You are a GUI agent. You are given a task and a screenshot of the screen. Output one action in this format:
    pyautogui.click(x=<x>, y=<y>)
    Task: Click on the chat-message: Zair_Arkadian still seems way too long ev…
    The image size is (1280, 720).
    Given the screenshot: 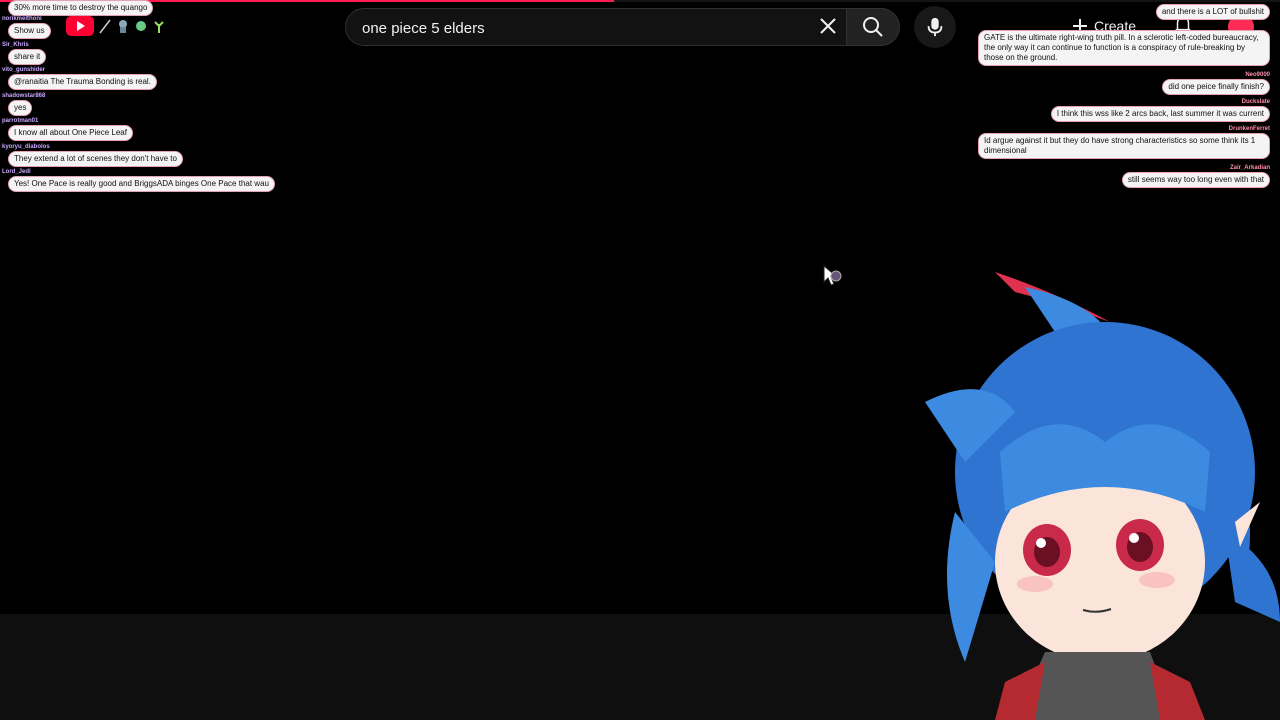 What is the action you would take?
    pyautogui.click(x=1195, y=176)
    